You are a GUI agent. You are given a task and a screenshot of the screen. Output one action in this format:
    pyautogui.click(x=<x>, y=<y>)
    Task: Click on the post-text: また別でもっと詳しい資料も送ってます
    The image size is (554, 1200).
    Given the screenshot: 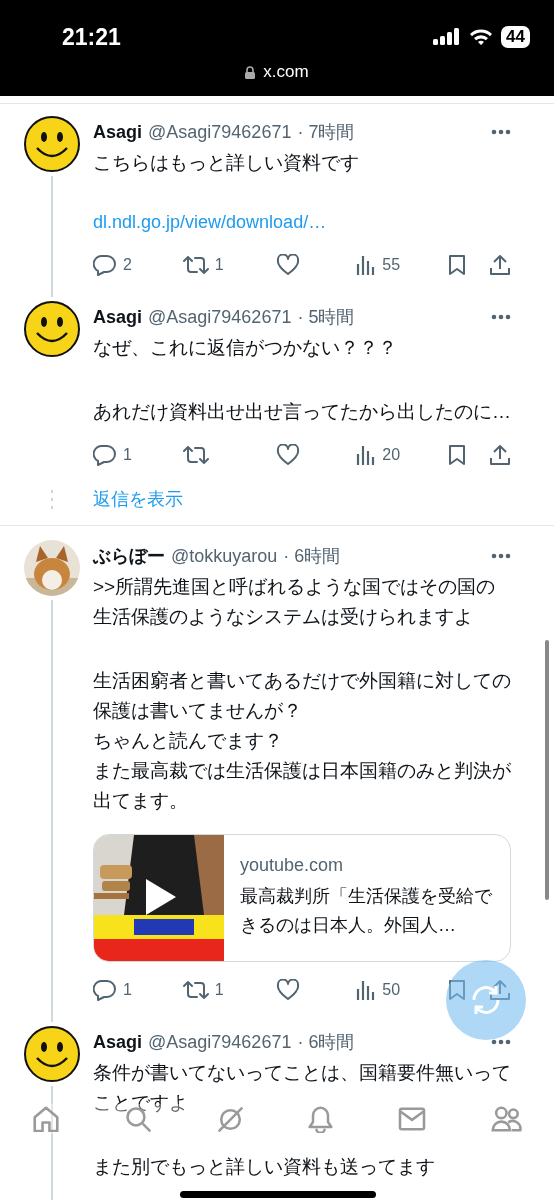 What is the action you would take?
    pyautogui.click(x=264, y=1167)
    